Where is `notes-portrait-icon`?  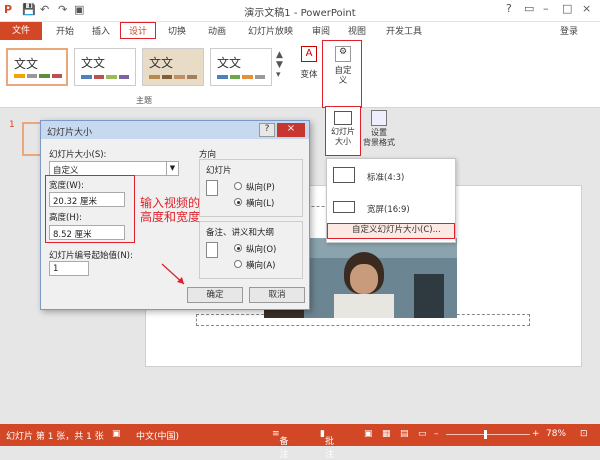
notes-portrait-icon is located at coordinates (212, 250).